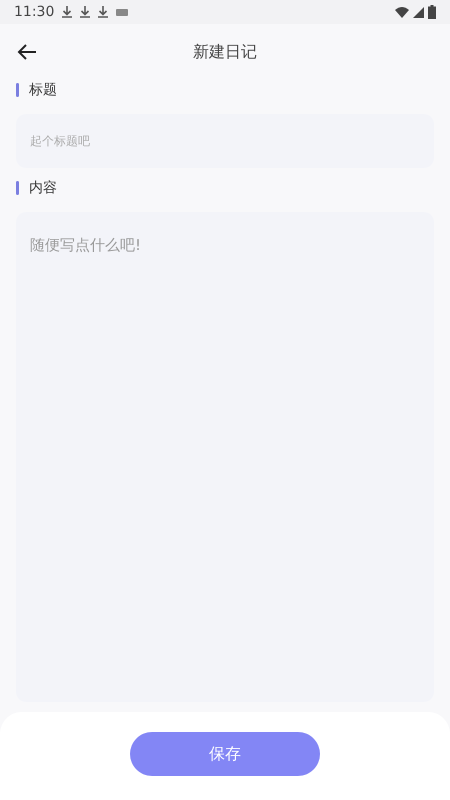 The height and width of the screenshot is (800, 450). What do you see at coordinates (225, 141) in the screenshot?
I see `title-field: 起个标题吧` at bounding box center [225, 141].